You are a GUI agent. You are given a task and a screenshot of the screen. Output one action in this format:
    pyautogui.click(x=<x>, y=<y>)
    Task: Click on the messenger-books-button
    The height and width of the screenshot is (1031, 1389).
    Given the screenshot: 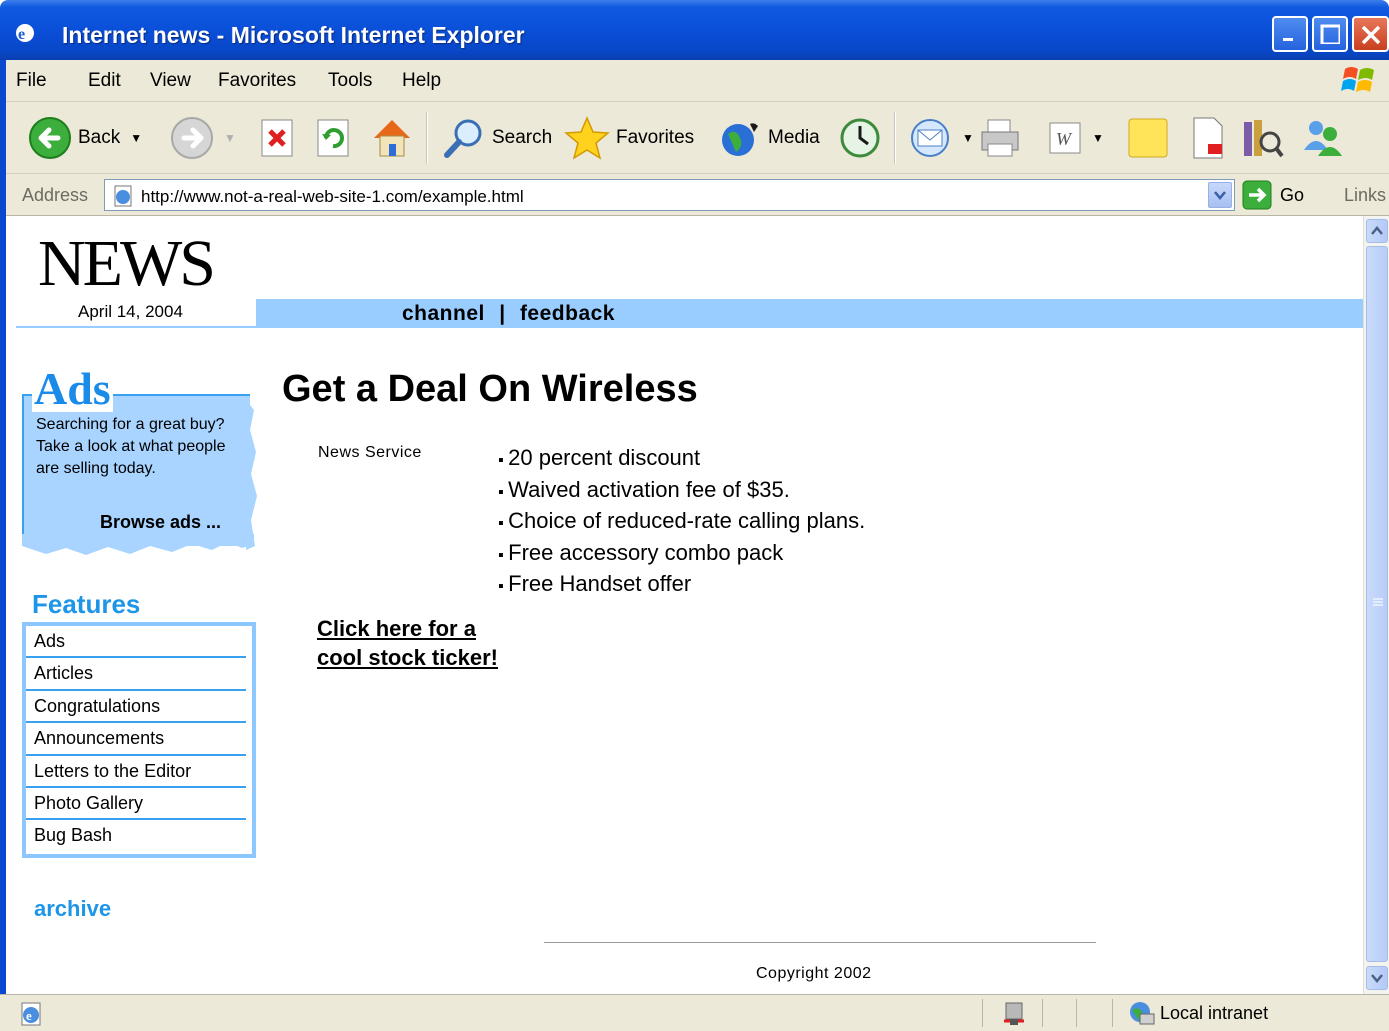 What is the action you would take?
    pyautogui.click(x=1262, y=138)
    